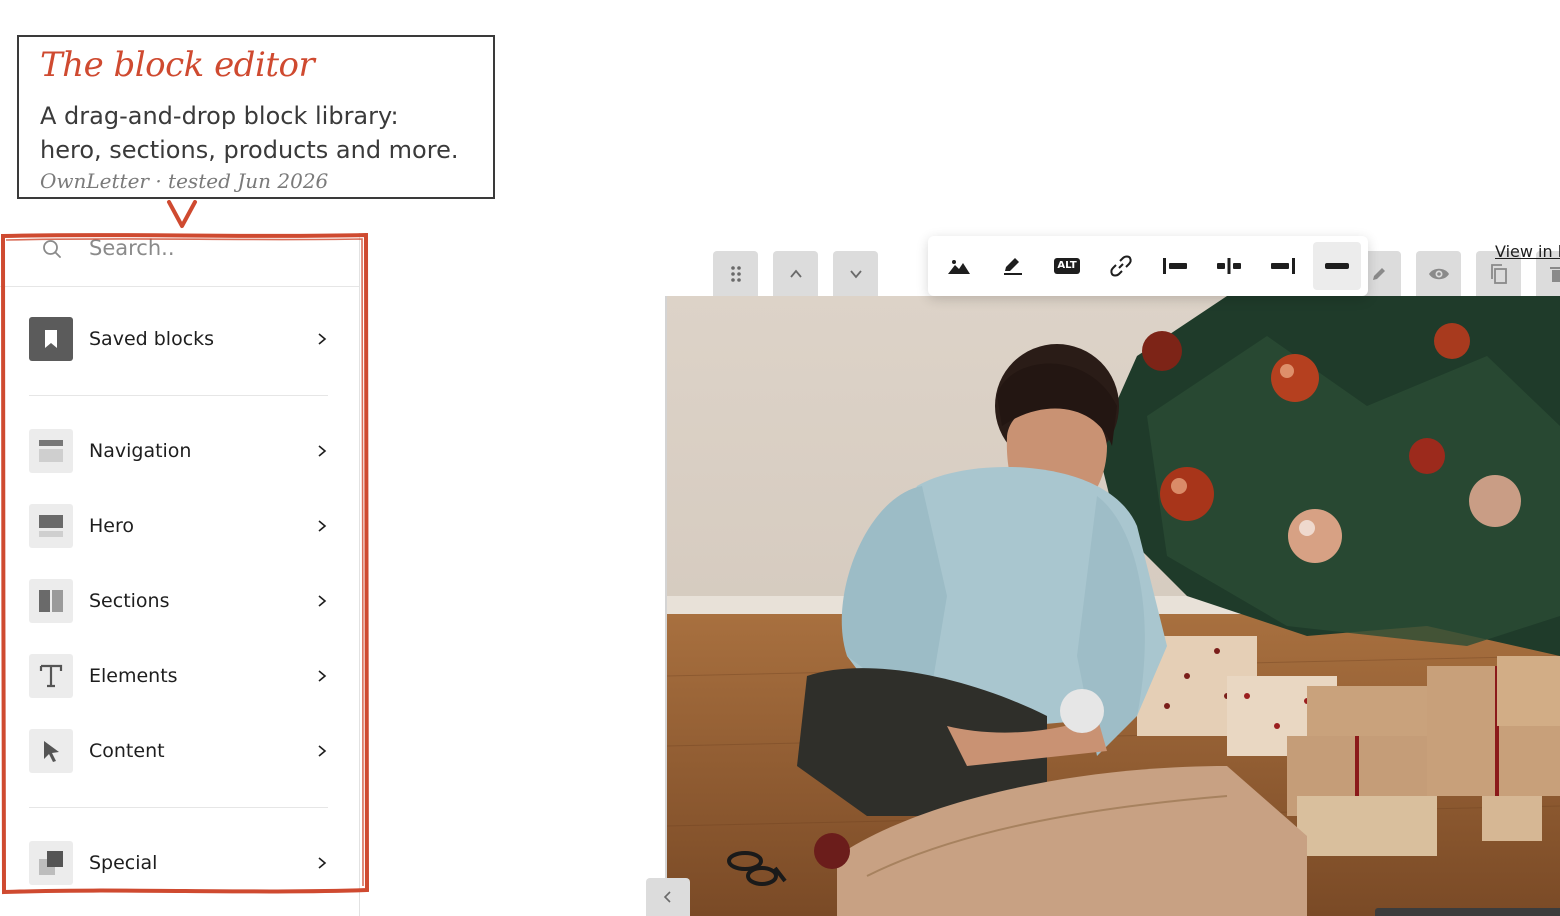 The height and width of the screenshot is (916, 1560). What do you see at coordinates (51, 676) in the screenshot?
I see `text-element-icon` at bounding box center [51, 676].